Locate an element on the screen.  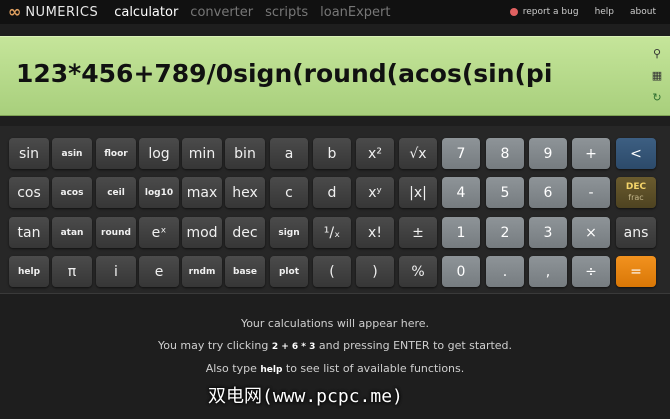
key-c: c is located at coordinates (289, 192).